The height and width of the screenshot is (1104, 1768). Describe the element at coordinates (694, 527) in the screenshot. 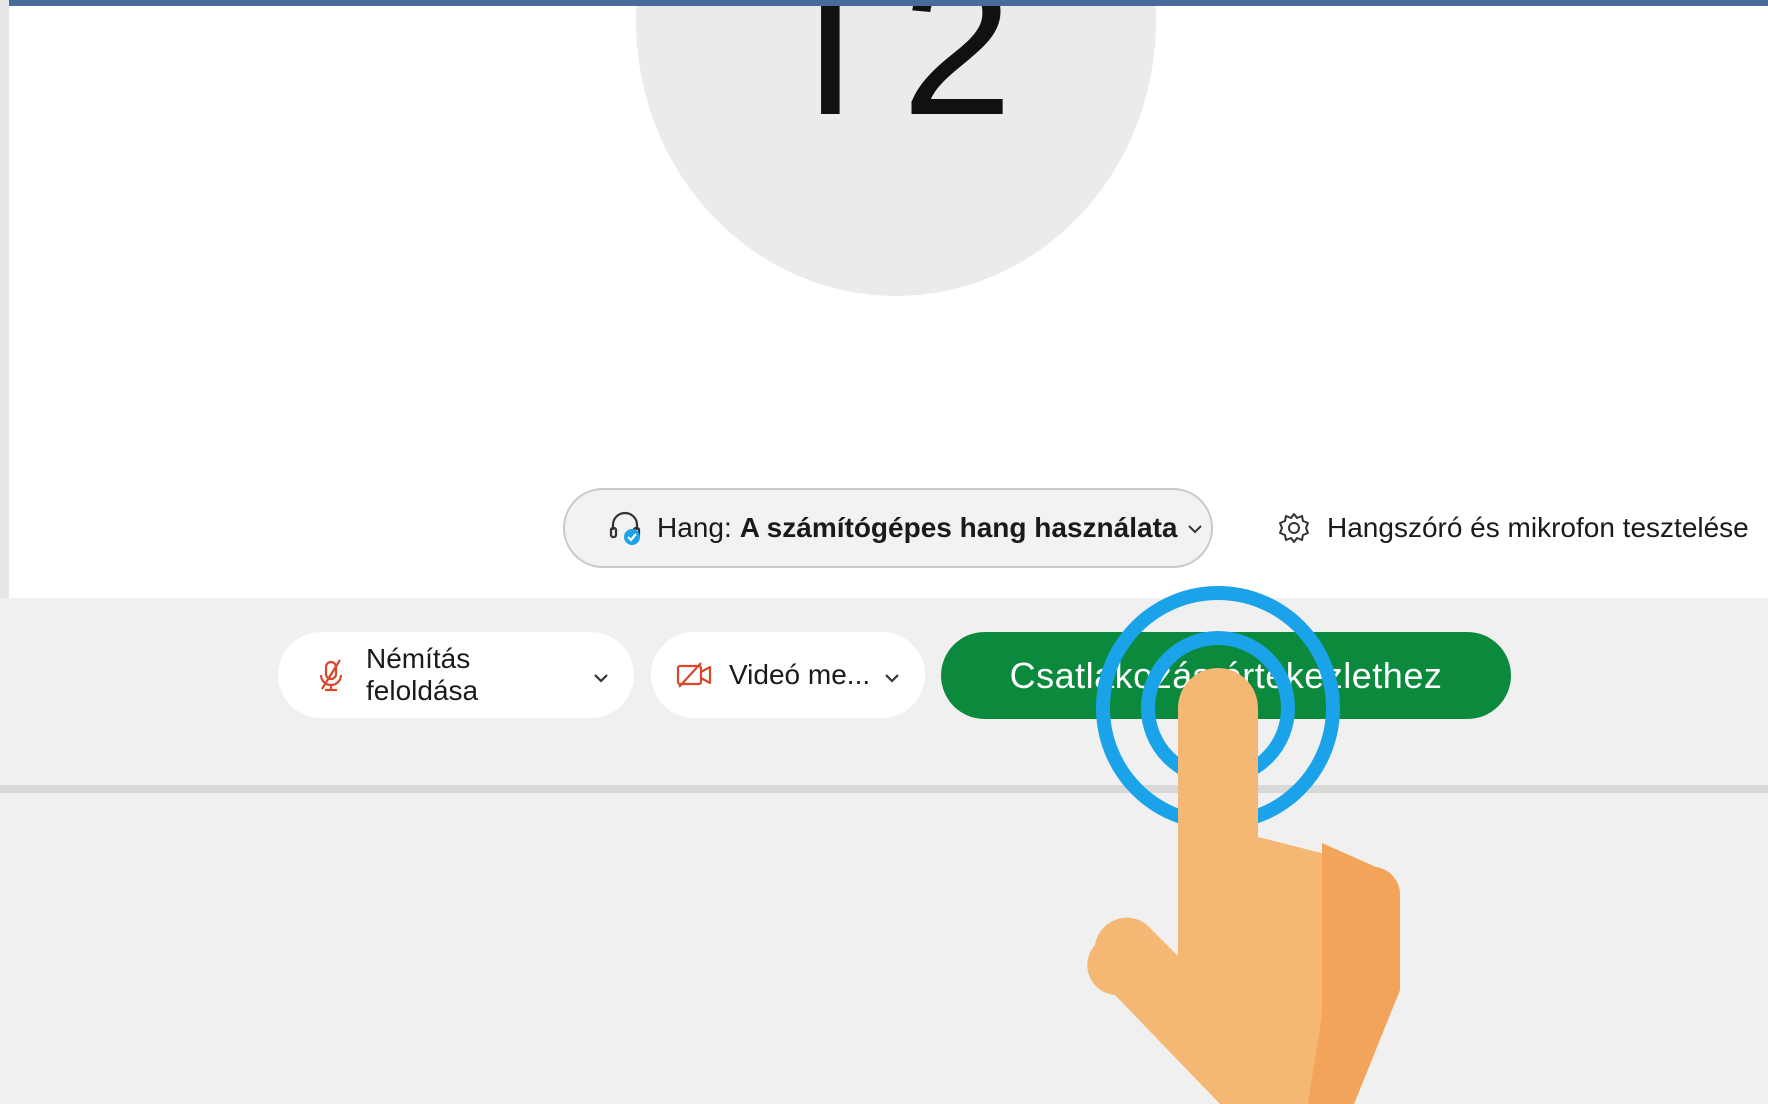

I see `audio-prefix-label: Hang:` at that location.